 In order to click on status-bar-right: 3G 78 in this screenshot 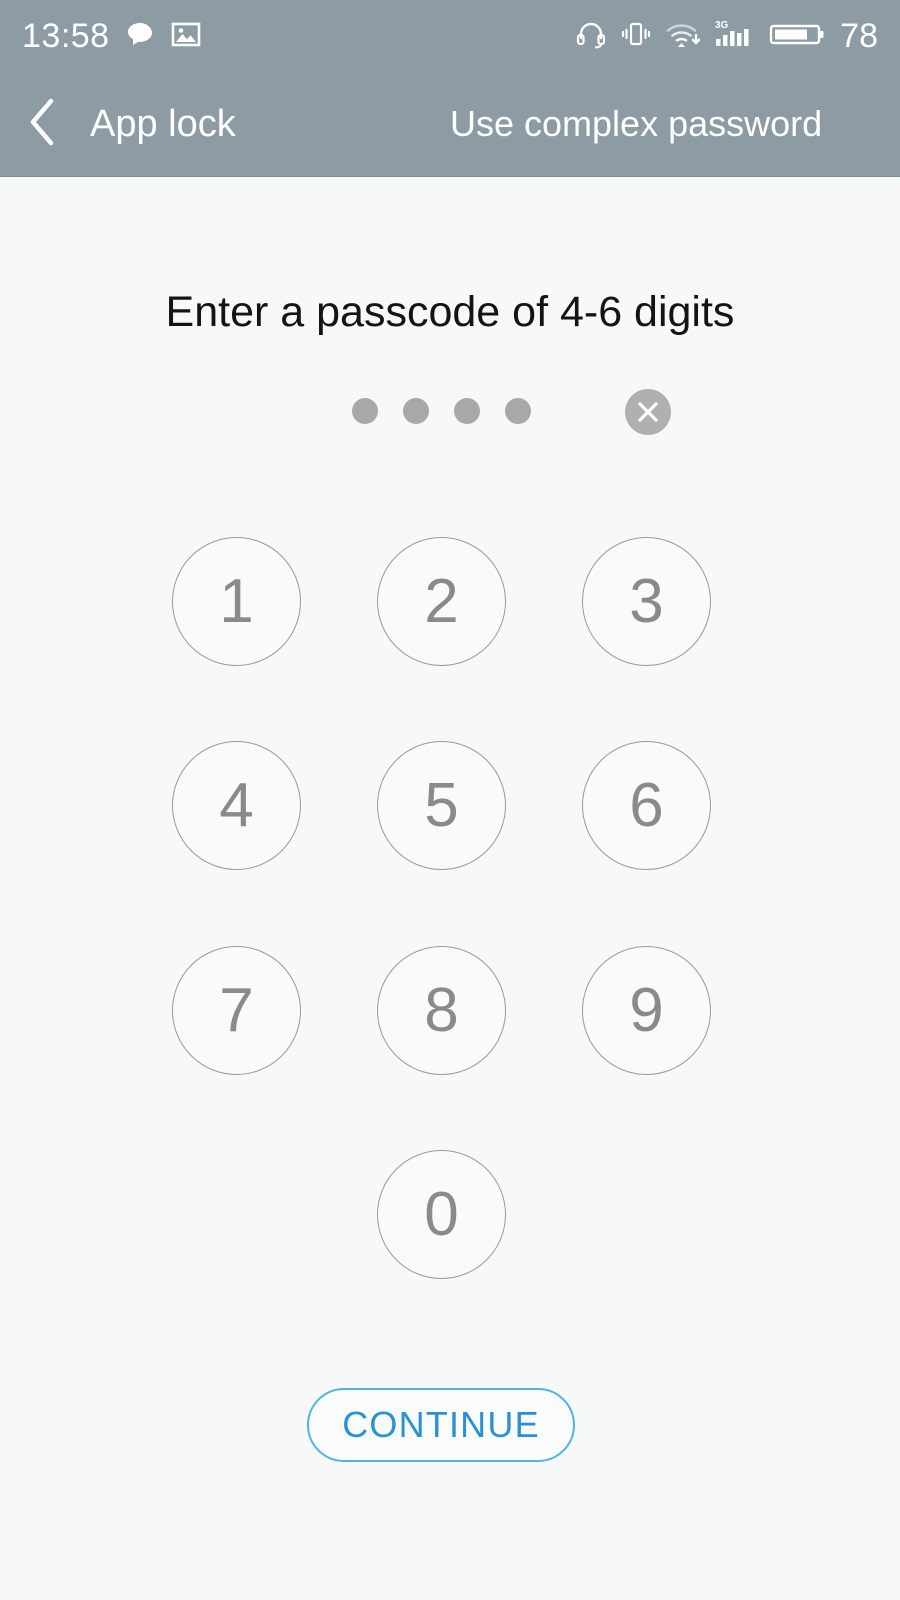, I will do `click(726, 36)`.